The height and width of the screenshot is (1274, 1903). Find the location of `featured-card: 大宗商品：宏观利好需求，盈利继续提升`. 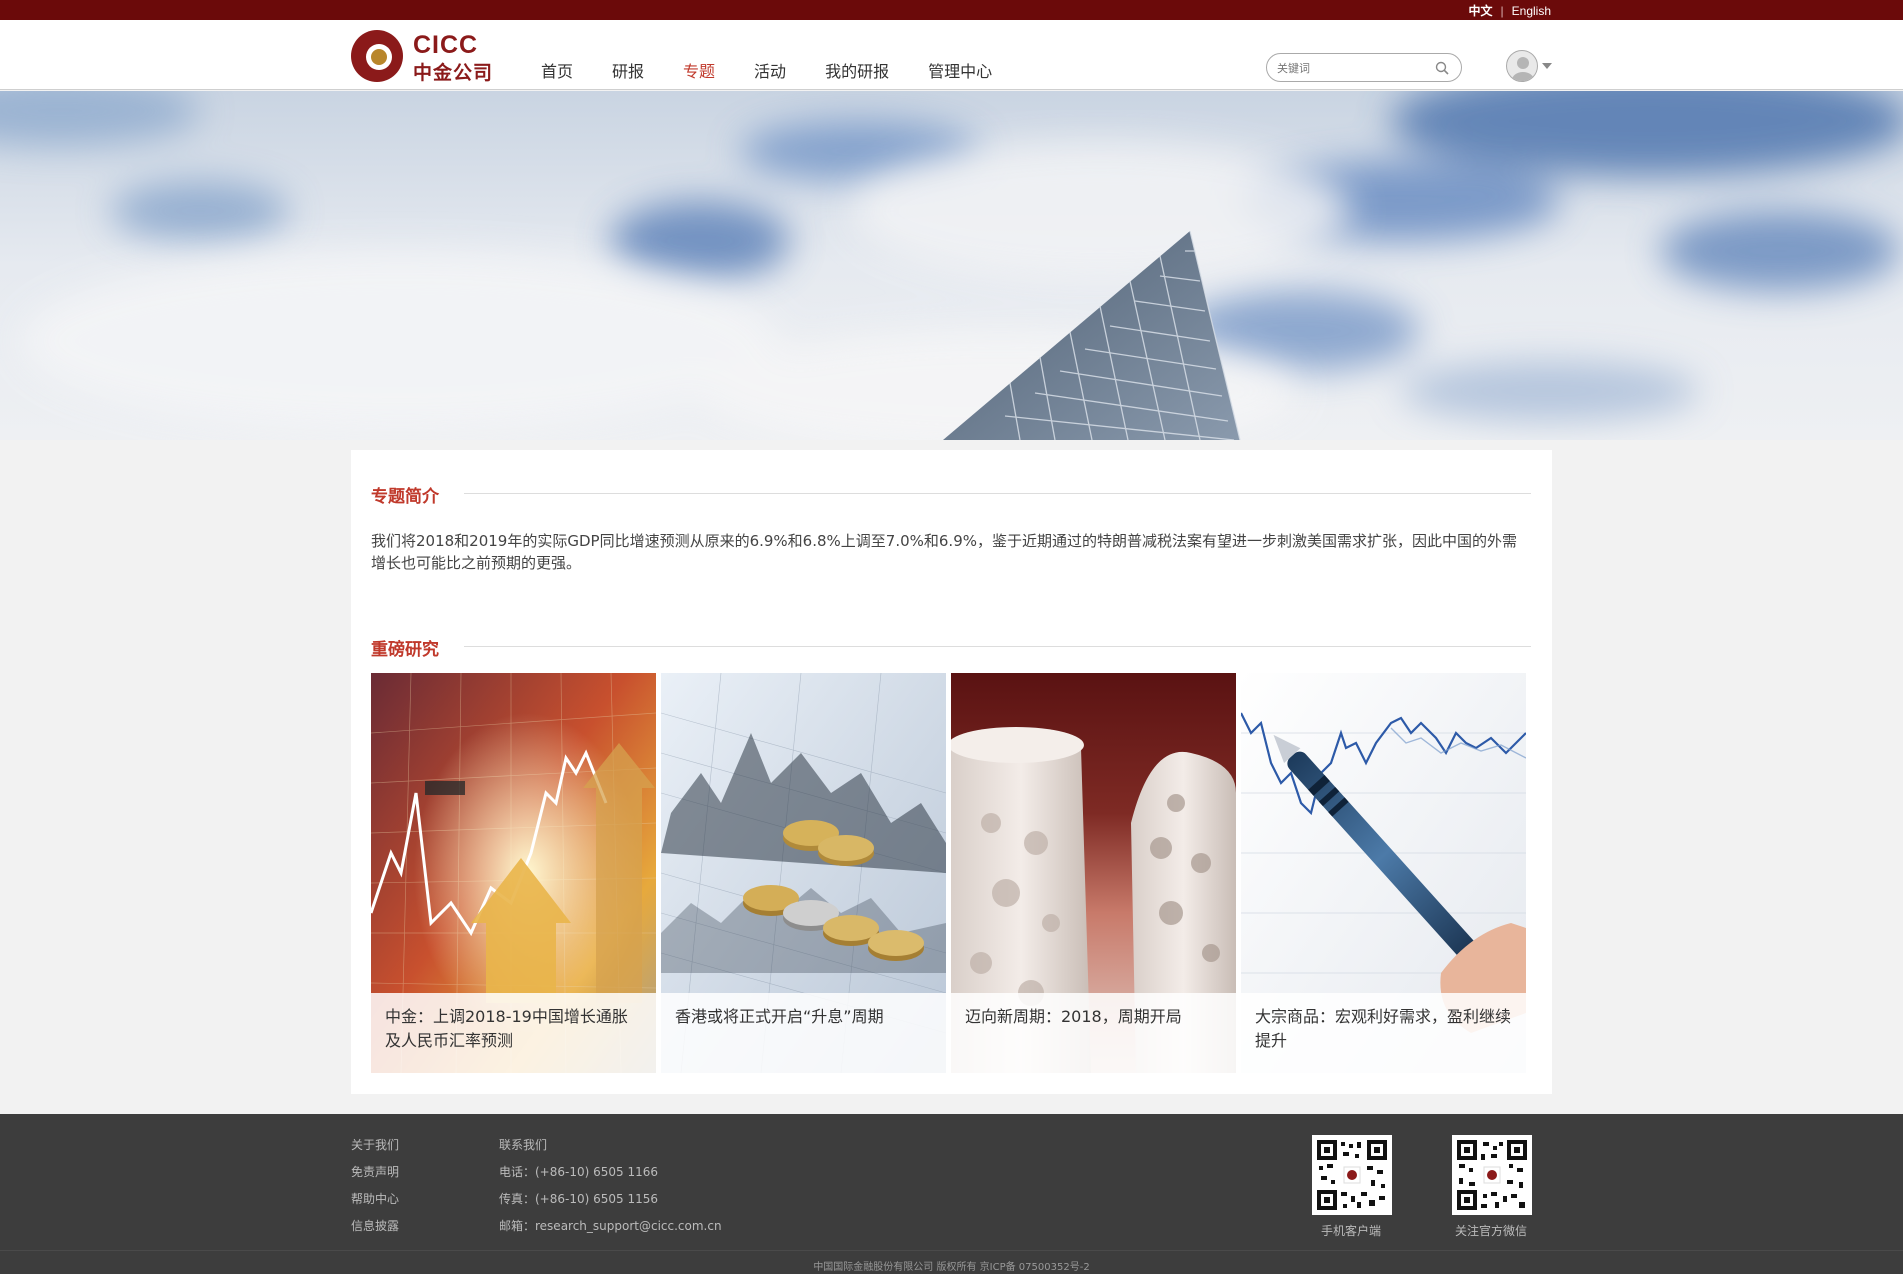

featured-card: 大宗商品：宏观利好需求，盈利继续提升 is located at coordinates (1383, 873).